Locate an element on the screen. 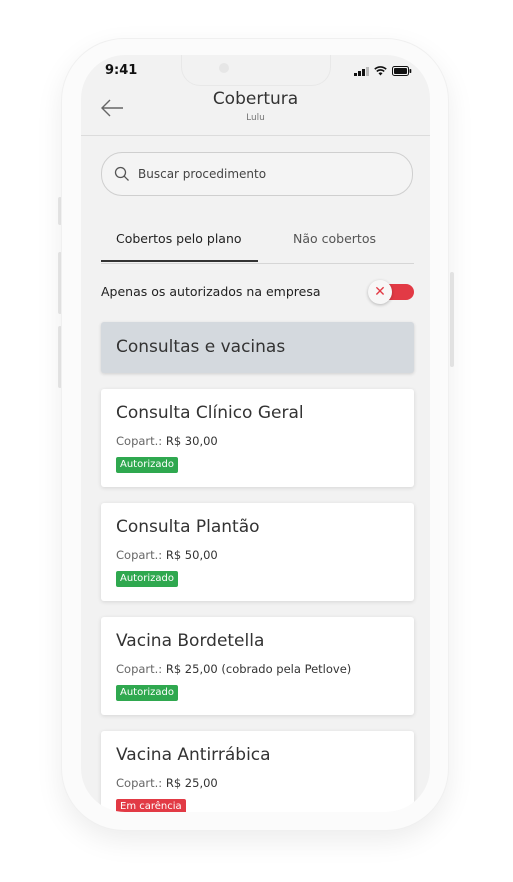 This screenshot has width=513, height=882. page-title: Cobertura is located at coordinates (255, 99).